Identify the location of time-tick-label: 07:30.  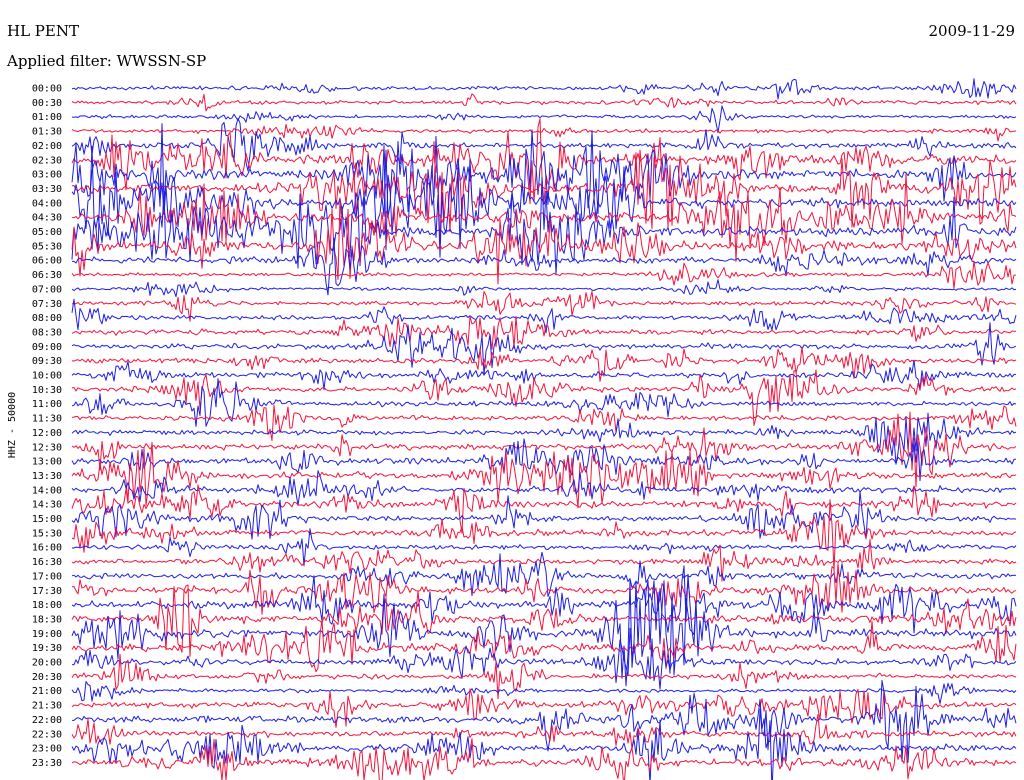
(47, 304).